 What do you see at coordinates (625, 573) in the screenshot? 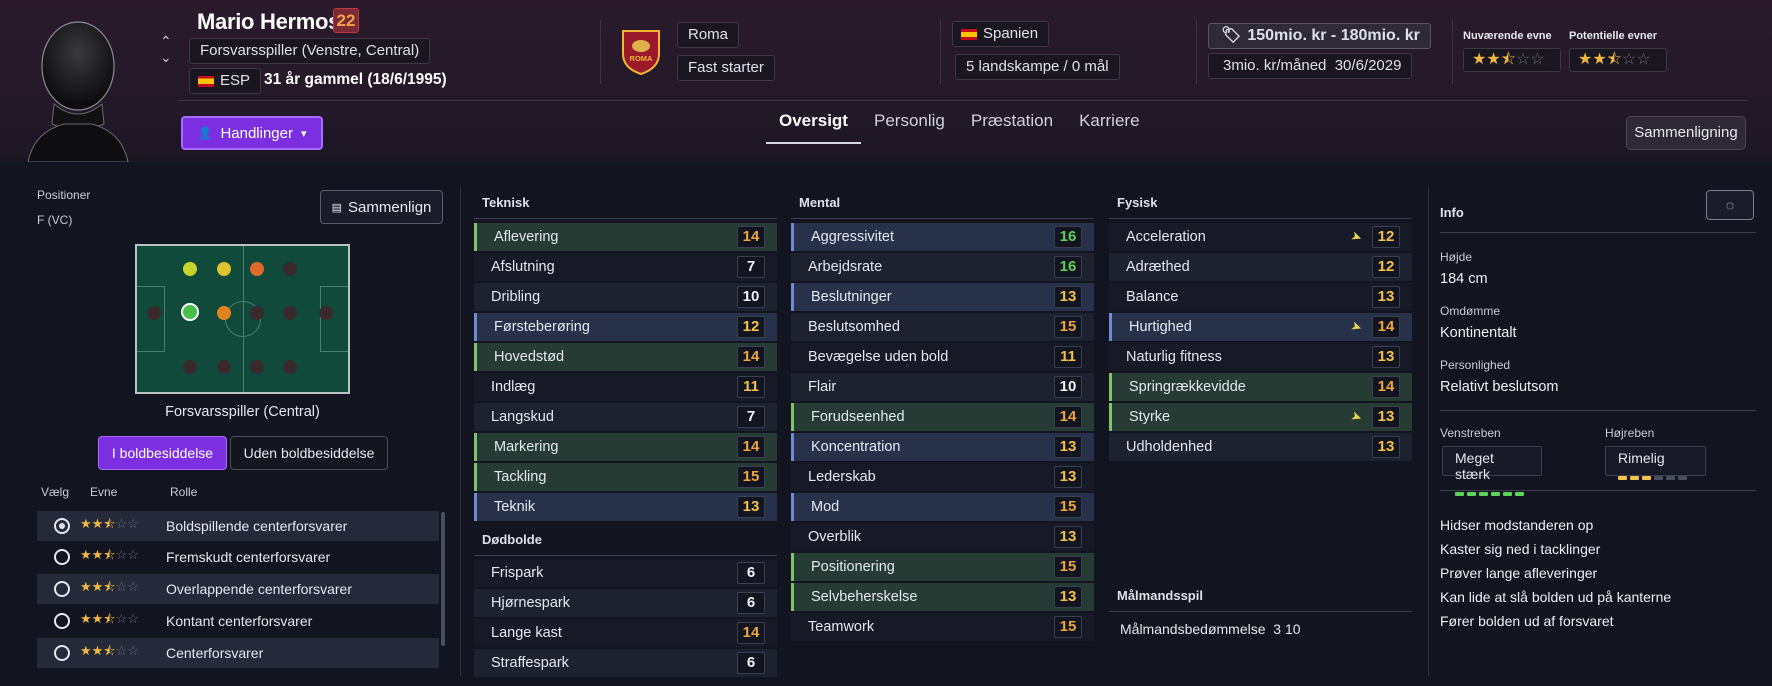
I see `attribute-row: Frispark 6` at bounding box center [625, 573].